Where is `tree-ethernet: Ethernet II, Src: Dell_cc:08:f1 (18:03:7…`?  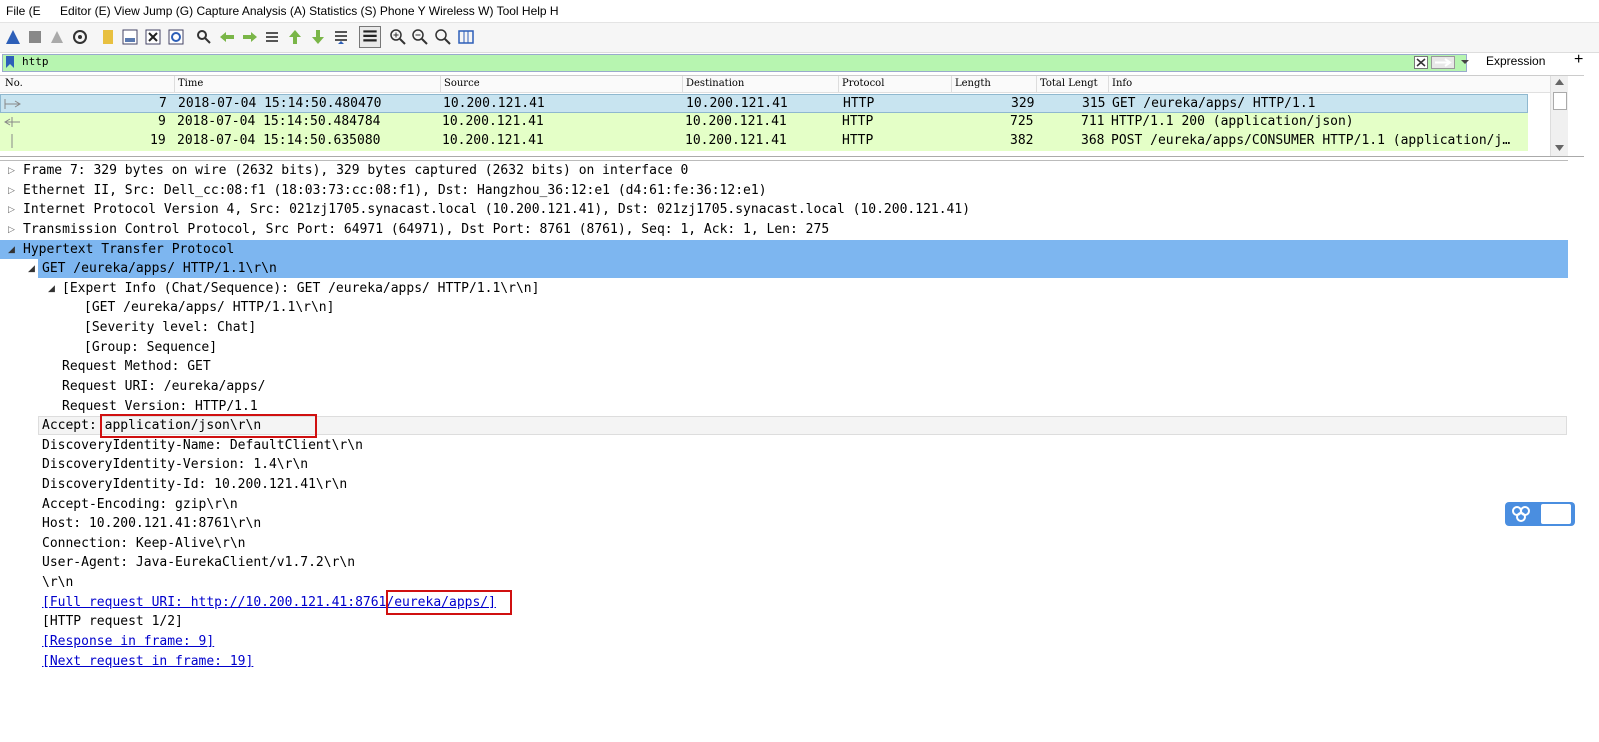
tree-ethernet: Ethernet II, Src: Dell_cc:08:f1 (18:03:7… is located at coordinates (395, 190).